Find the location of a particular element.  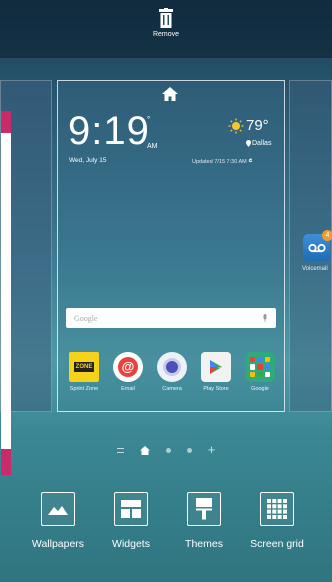

app-label: Camera is located at coordinates (172, 389).